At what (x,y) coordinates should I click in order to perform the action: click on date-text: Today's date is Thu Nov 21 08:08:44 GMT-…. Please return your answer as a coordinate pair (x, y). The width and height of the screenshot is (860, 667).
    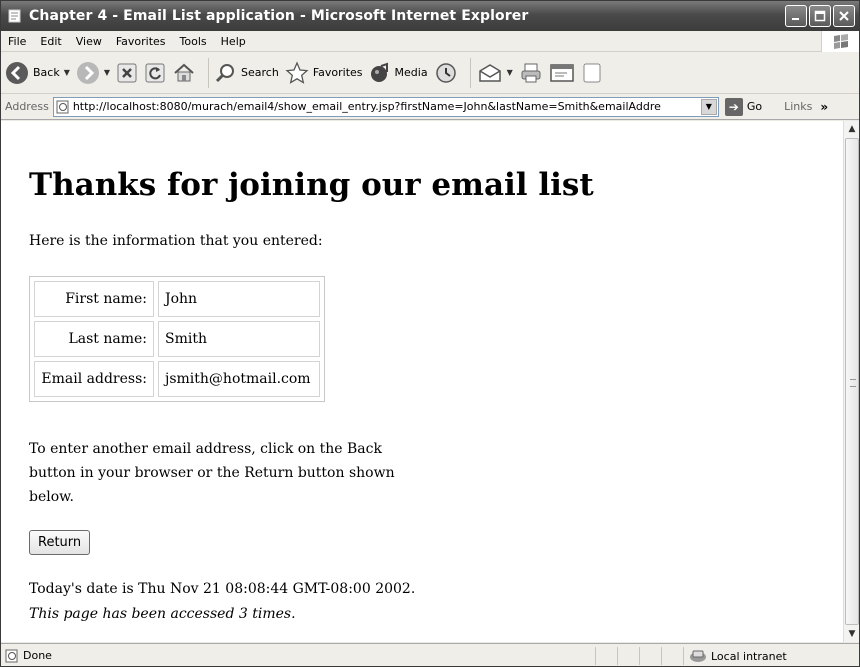
    Looking at the image, I should click on (222, 589).